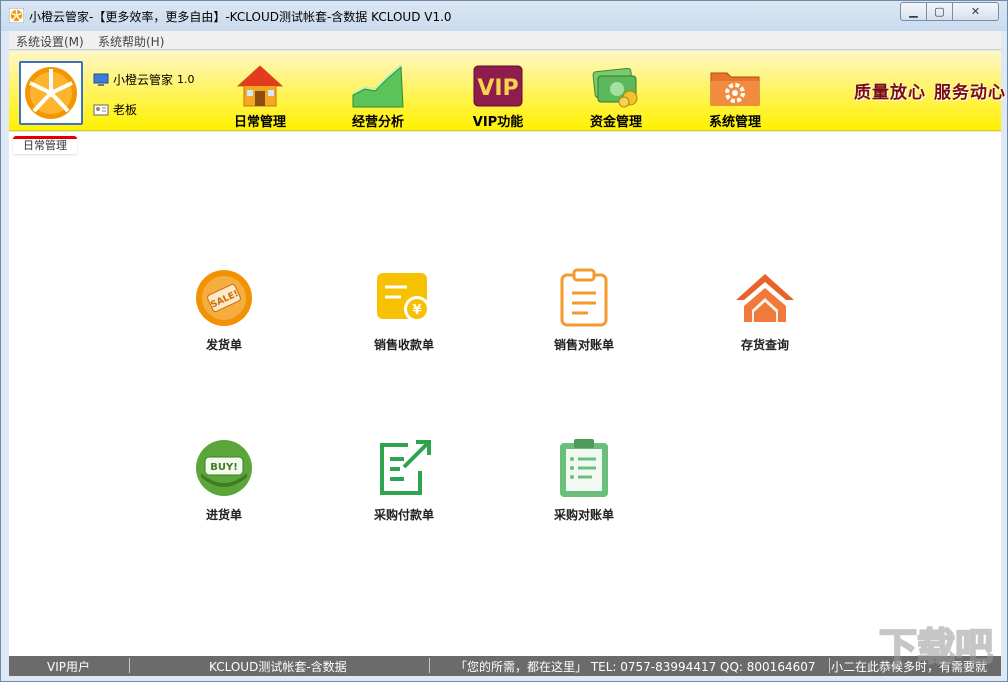 This screenshot has height=682, width=1008. What do you see at coordinates (975, 11) in the screenshot?
I see `close-button: ✕` at bounding box center [975, 11].